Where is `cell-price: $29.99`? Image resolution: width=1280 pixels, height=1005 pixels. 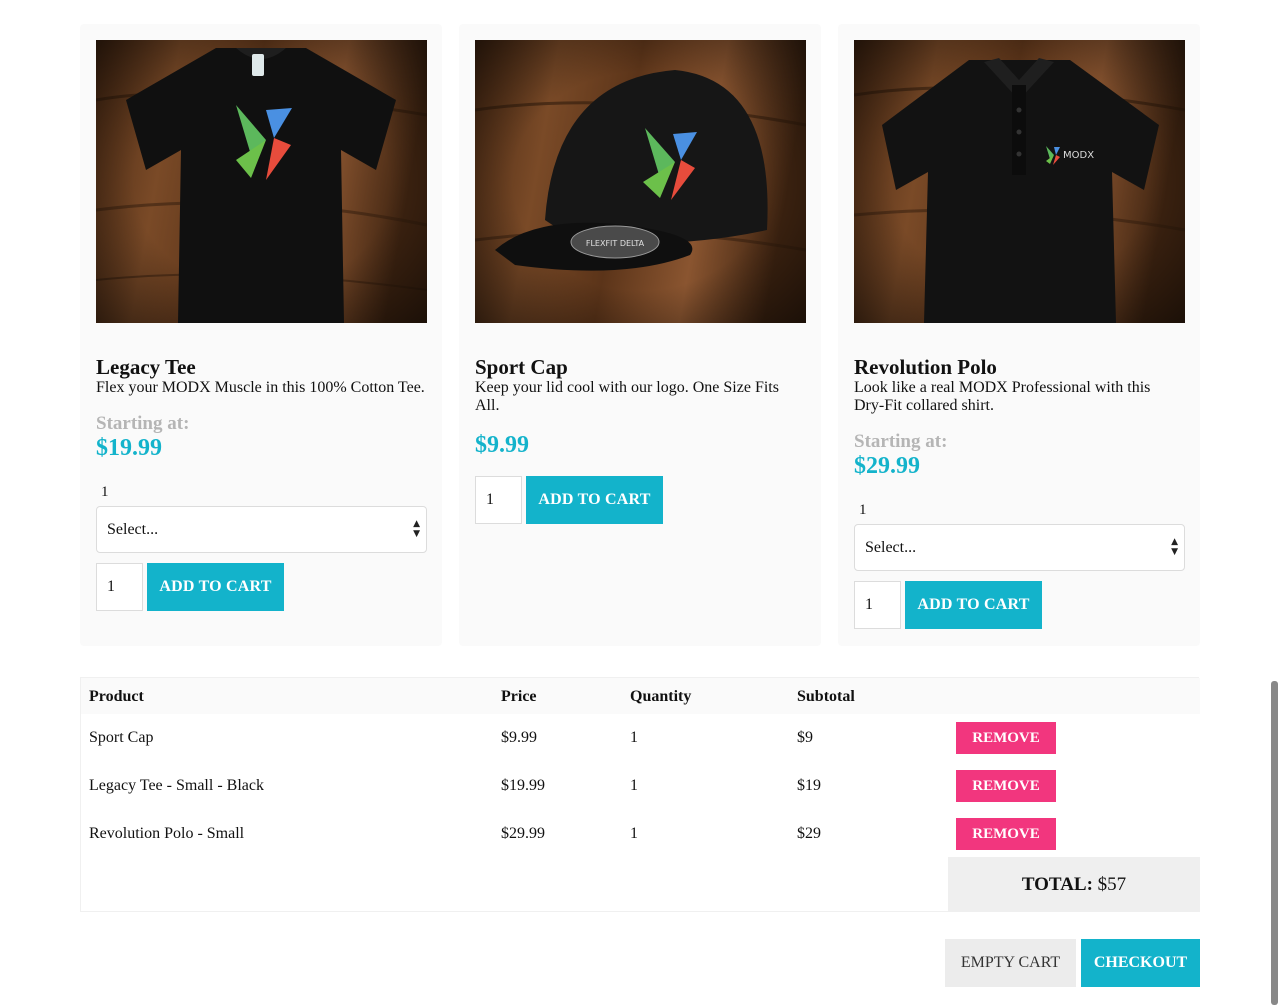 cell-price: $29.99 is located at coordinates (523, 833).